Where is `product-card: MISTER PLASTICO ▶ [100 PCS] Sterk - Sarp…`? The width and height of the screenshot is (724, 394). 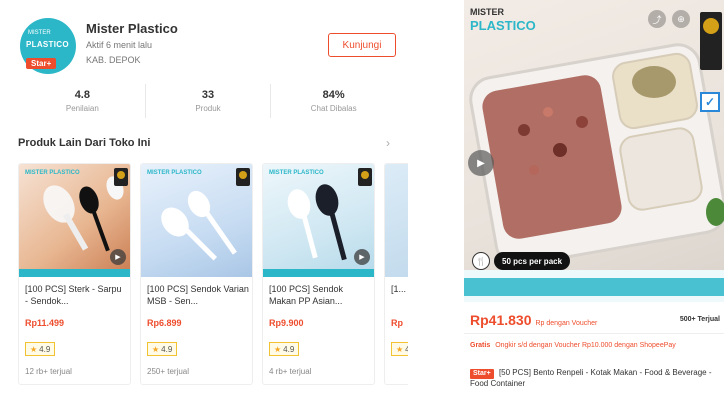 product-card: MISTER PLASTICO ▶ [100 PCS] Sterk - Sarp… is located at coordinates (74, 274).